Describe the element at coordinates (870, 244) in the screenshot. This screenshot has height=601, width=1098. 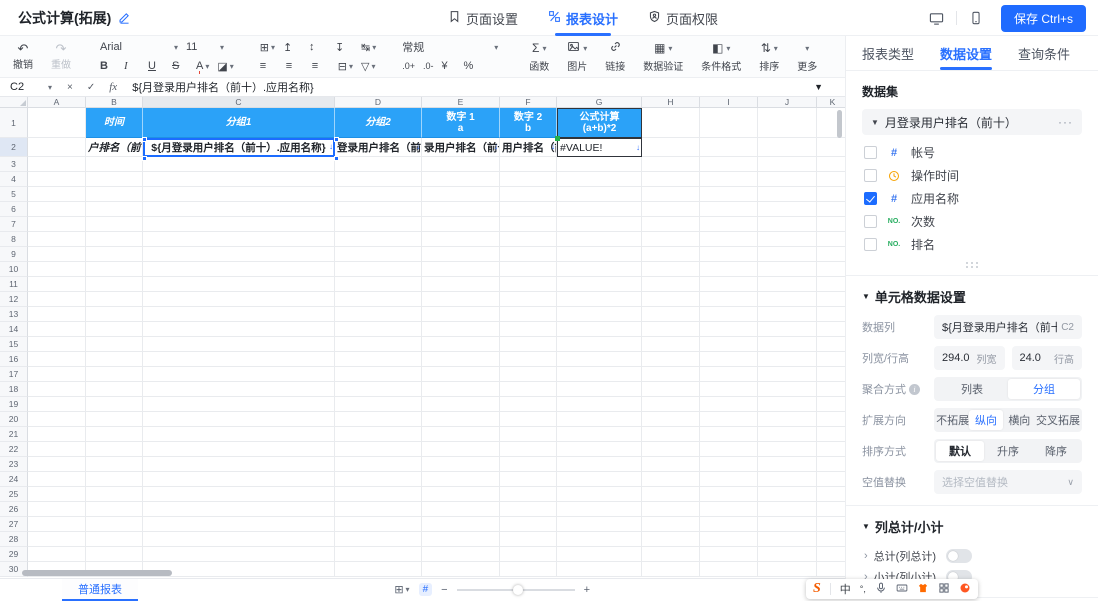
I see `field-checkbox` at that location.